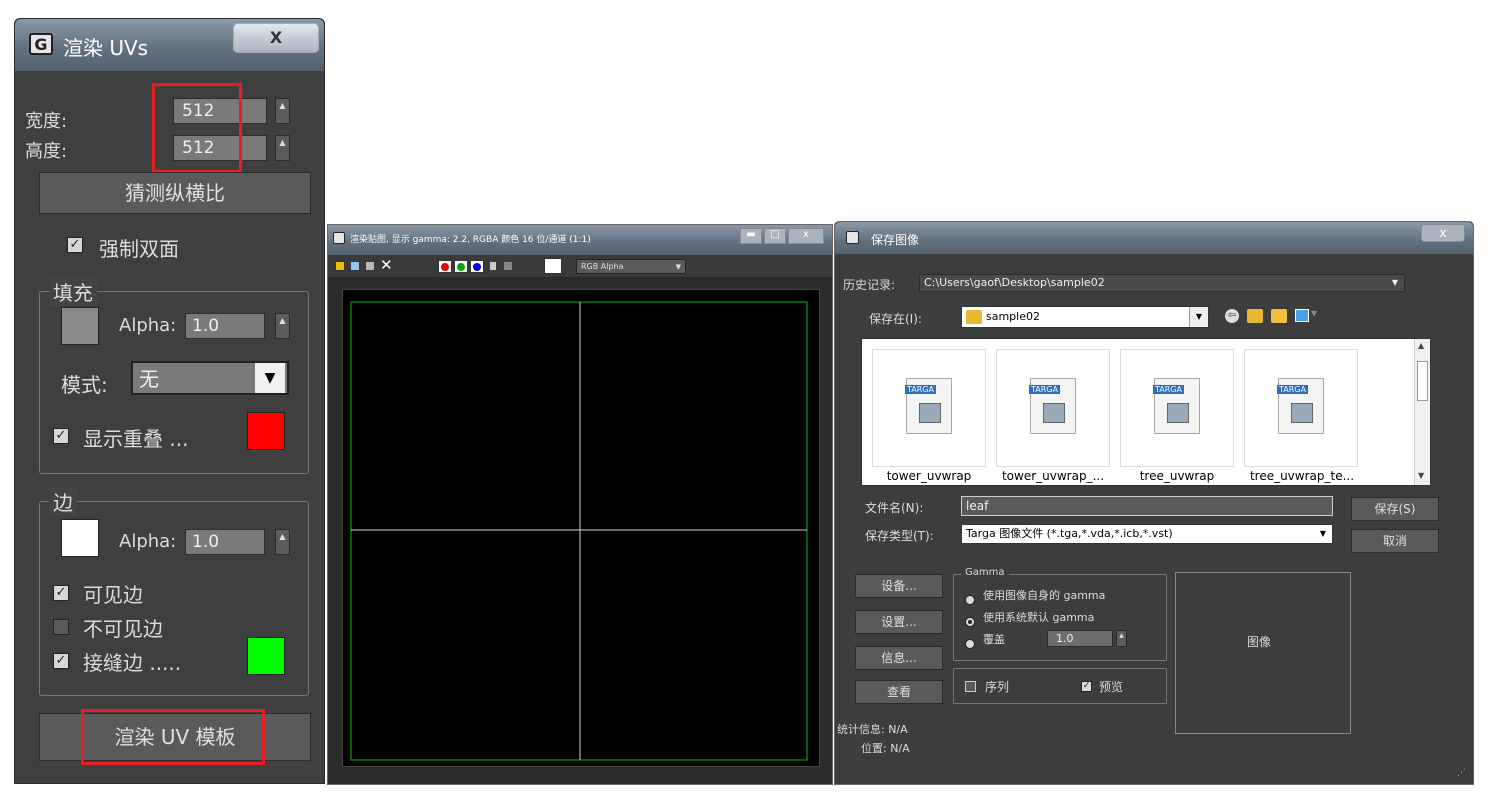 Image resolution: width=1501 pixels, height=792 pixels. I want to click on color-swatch, so click(553, 266).